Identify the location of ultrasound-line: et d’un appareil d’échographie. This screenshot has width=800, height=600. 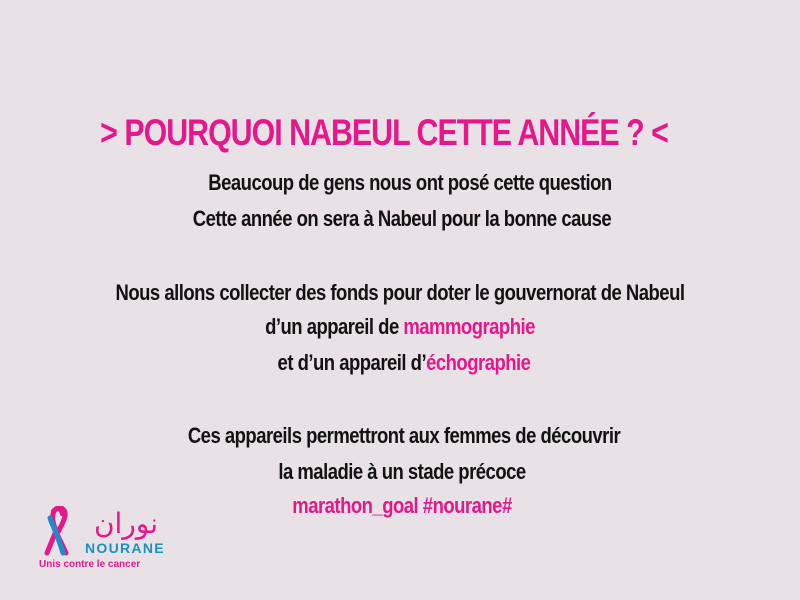
(404, 363).